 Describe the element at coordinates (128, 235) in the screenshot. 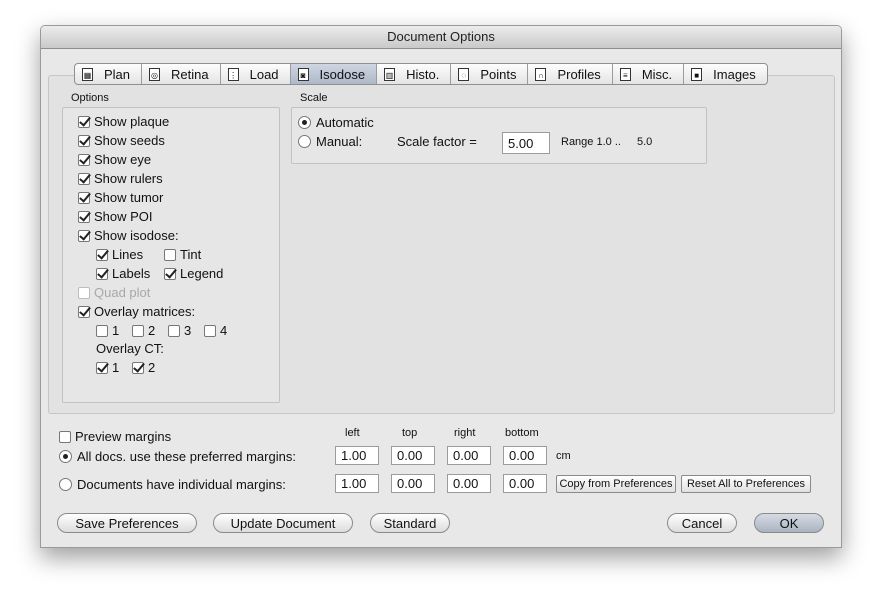

I see `show-isodose-checkbox: Show isodose:` at that location.